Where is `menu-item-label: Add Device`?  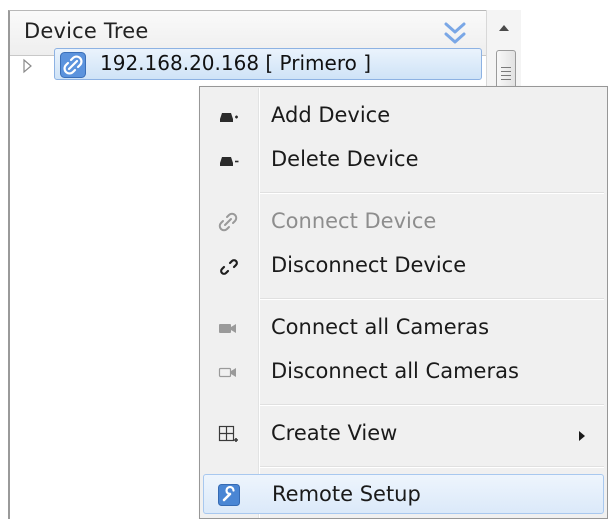
menu-item-label: Add Device is located at coordinates (331, 115).